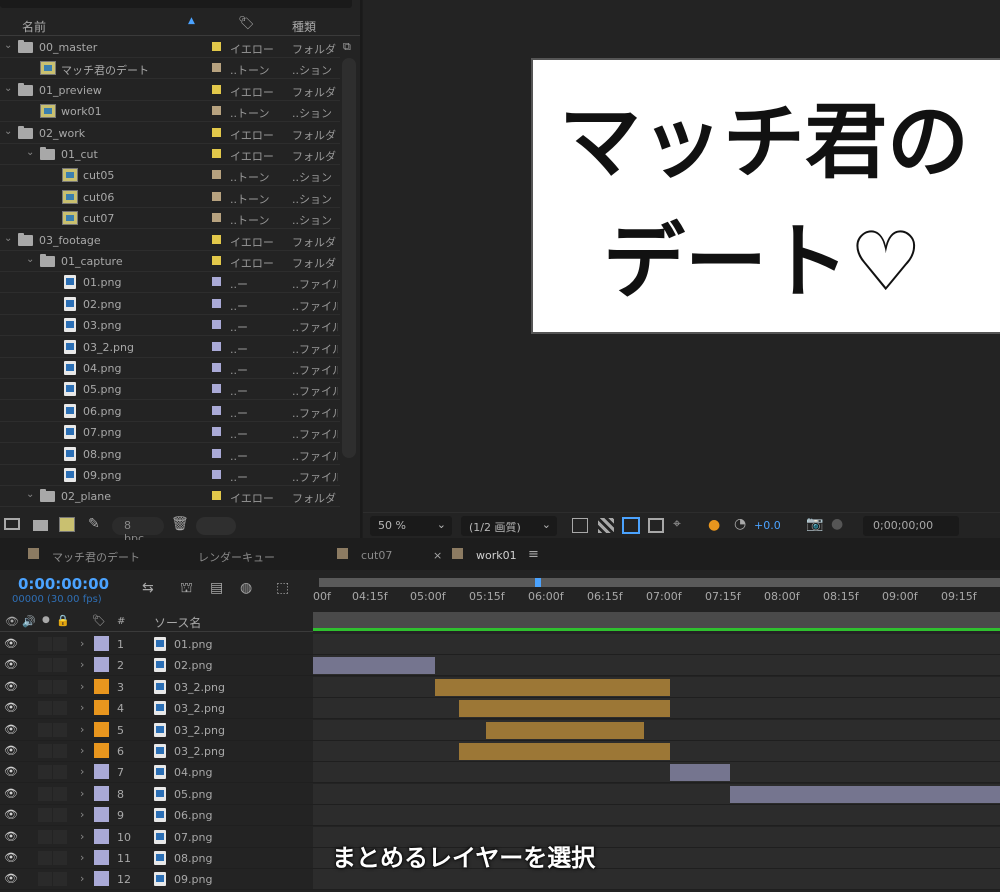 This screenshot has height=892, width=1000. I want to click on zoom-dropdown: 50 % ⌄, so click(411, 526).